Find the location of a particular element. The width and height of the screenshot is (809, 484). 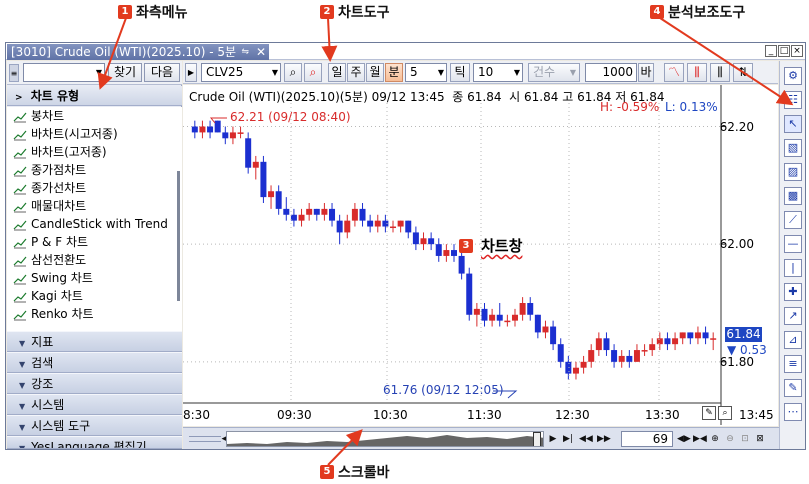

zoom-in-icon: ▶◀ is located at coordinates (700, 439).